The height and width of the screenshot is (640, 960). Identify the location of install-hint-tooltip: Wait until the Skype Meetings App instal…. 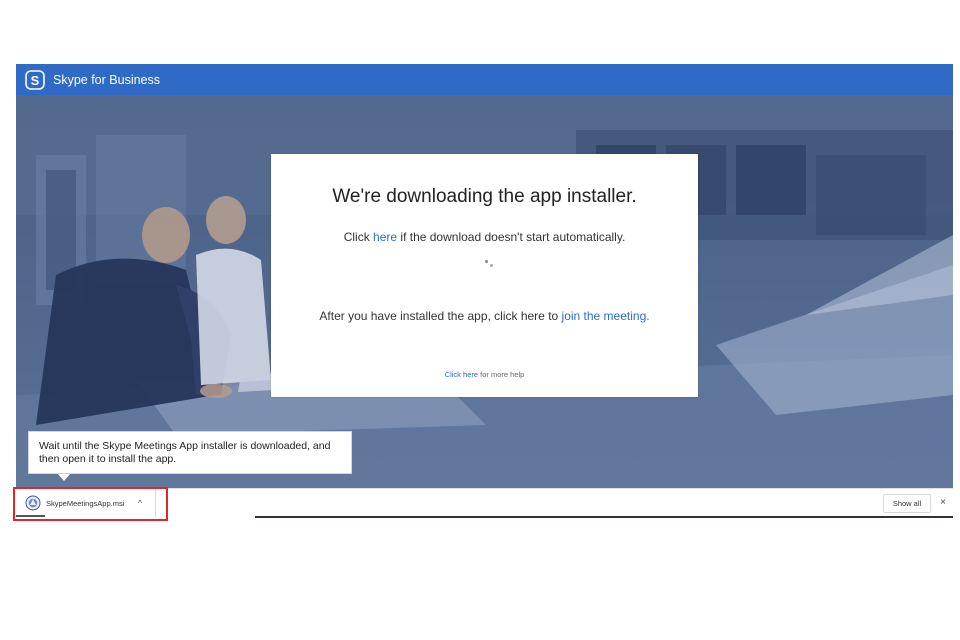
(190, 452).